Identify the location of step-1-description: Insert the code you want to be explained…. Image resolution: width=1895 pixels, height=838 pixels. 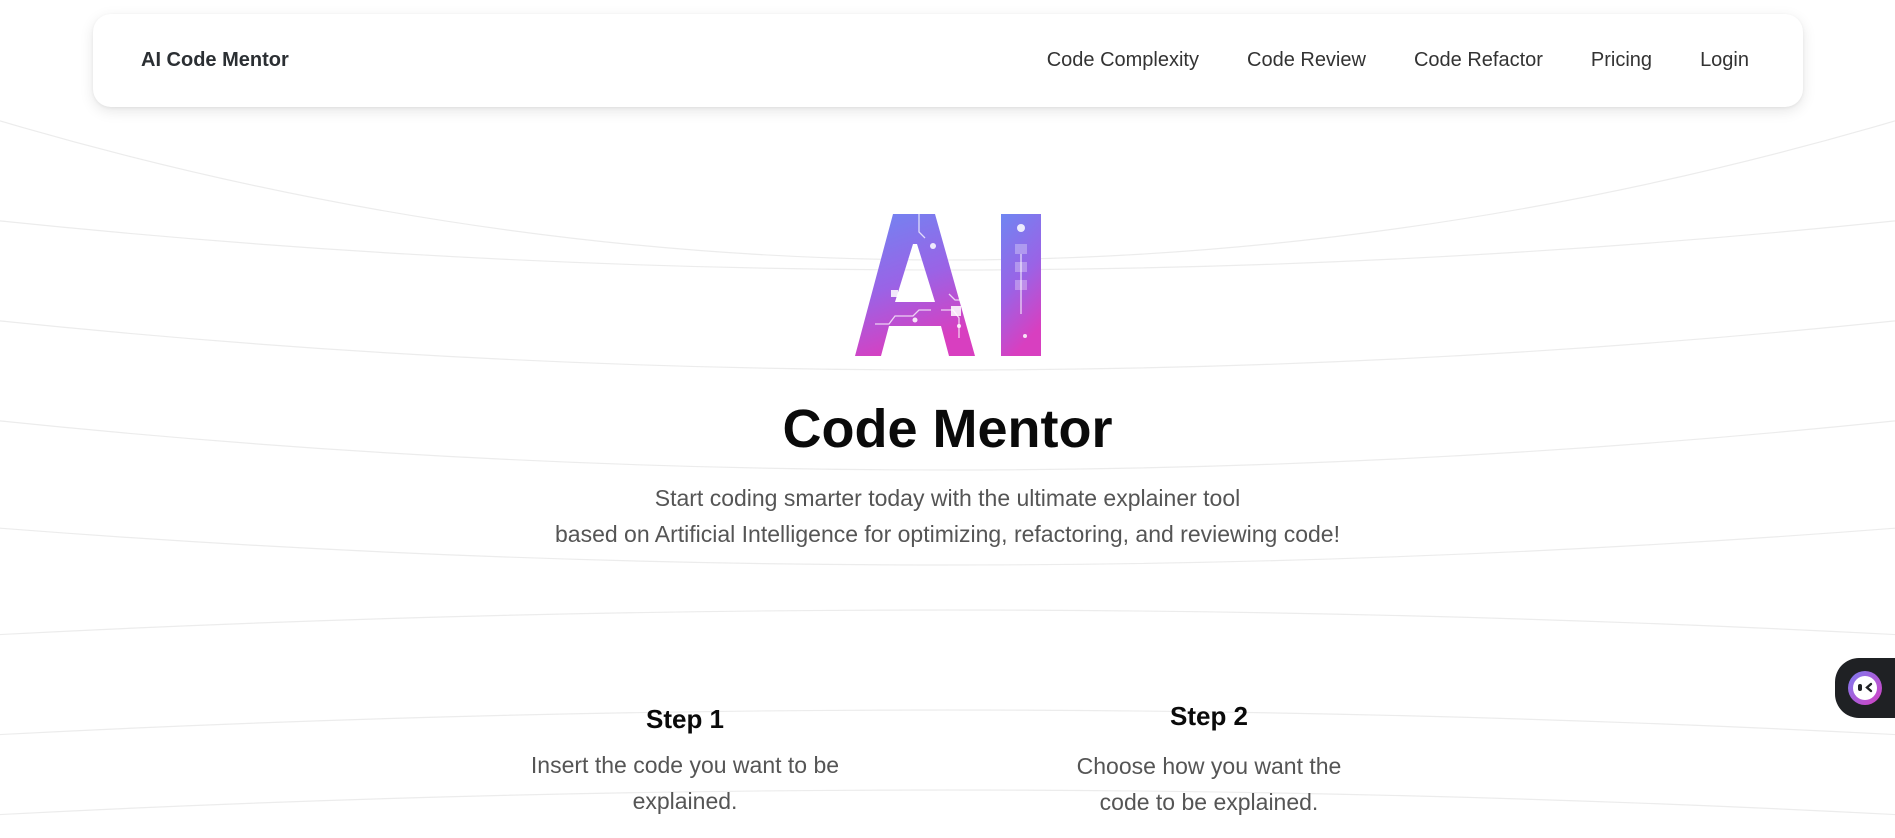
(685, 783).